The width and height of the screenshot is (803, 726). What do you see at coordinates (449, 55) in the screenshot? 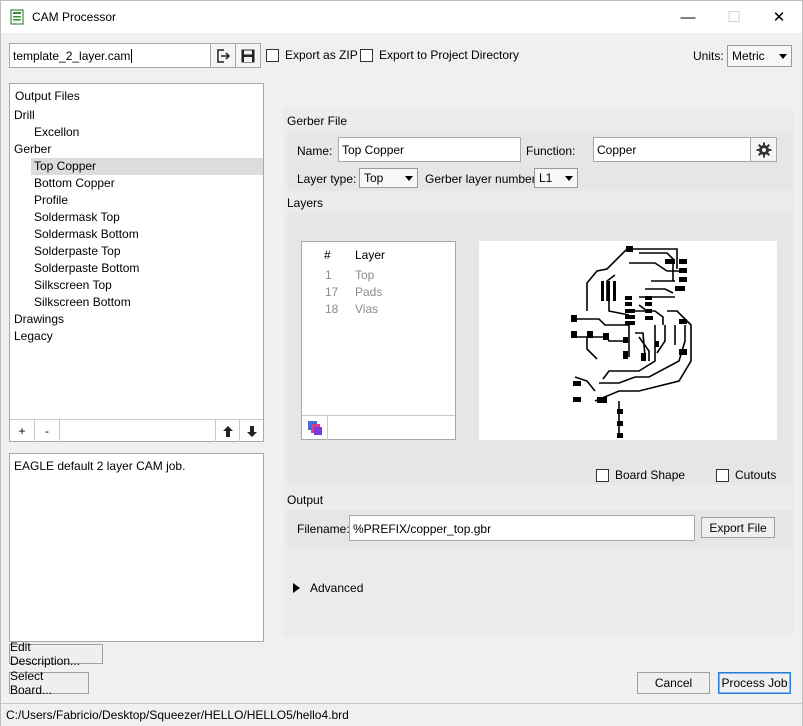
I see `export-project-dir-label: Export to Project Directory` at bounding box center [449, 55].